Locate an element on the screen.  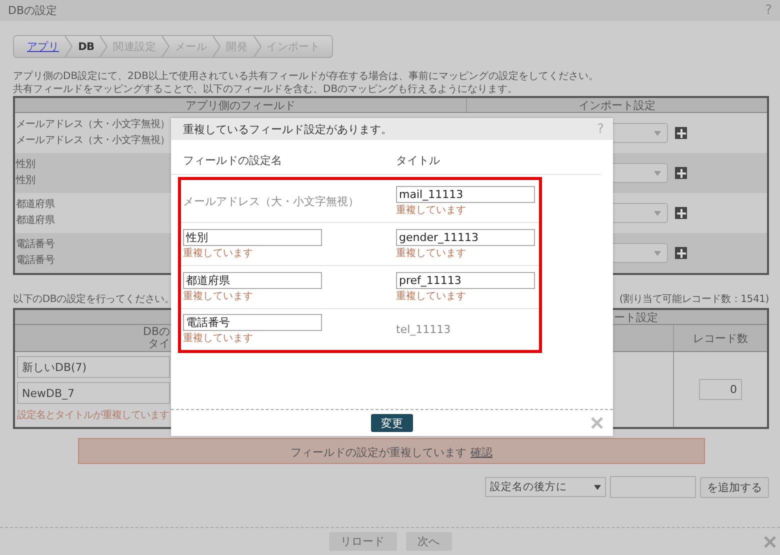
text-field: 電話番号 is located at coordinates (252, 322).